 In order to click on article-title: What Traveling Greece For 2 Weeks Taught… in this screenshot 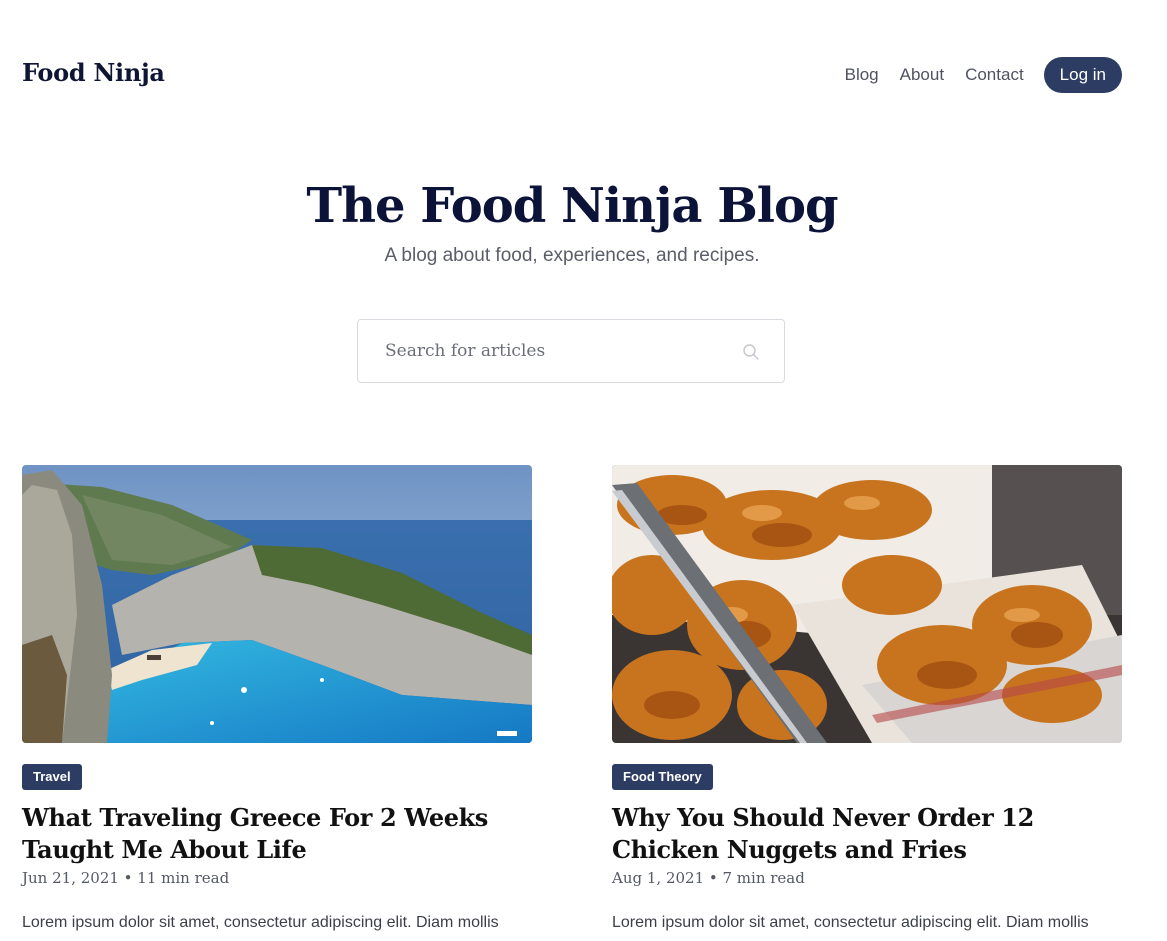, I will do `click(277, 834)`.